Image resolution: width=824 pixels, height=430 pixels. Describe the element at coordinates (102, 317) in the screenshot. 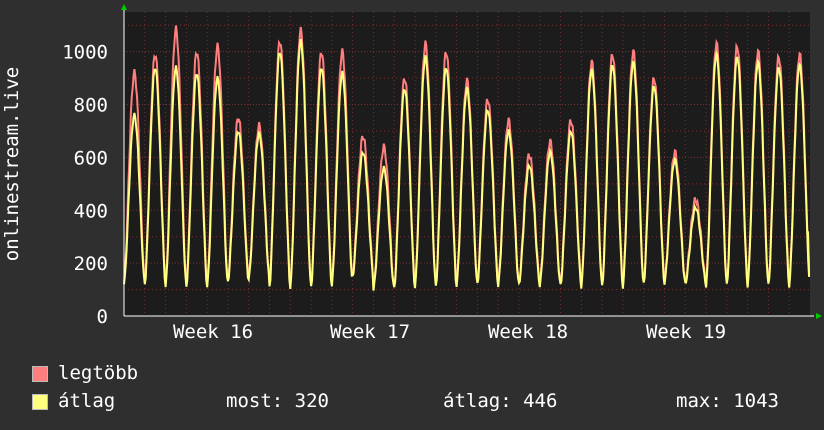

I see `y-tick-label: 0` at that location.